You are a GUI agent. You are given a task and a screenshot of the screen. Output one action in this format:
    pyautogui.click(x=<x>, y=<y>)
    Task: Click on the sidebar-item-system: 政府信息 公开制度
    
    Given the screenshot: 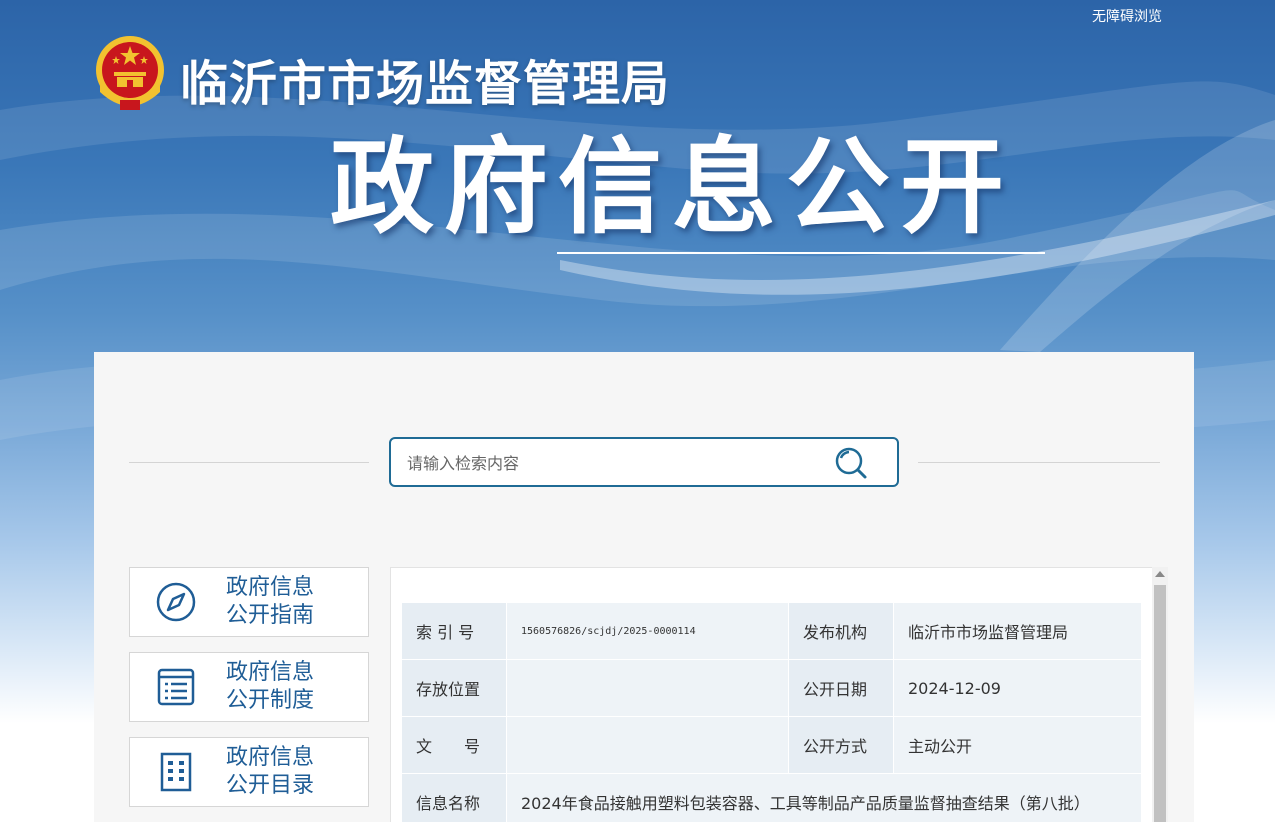 What is the action you would take?
    pyautogui.click(x=249, y=687)
    